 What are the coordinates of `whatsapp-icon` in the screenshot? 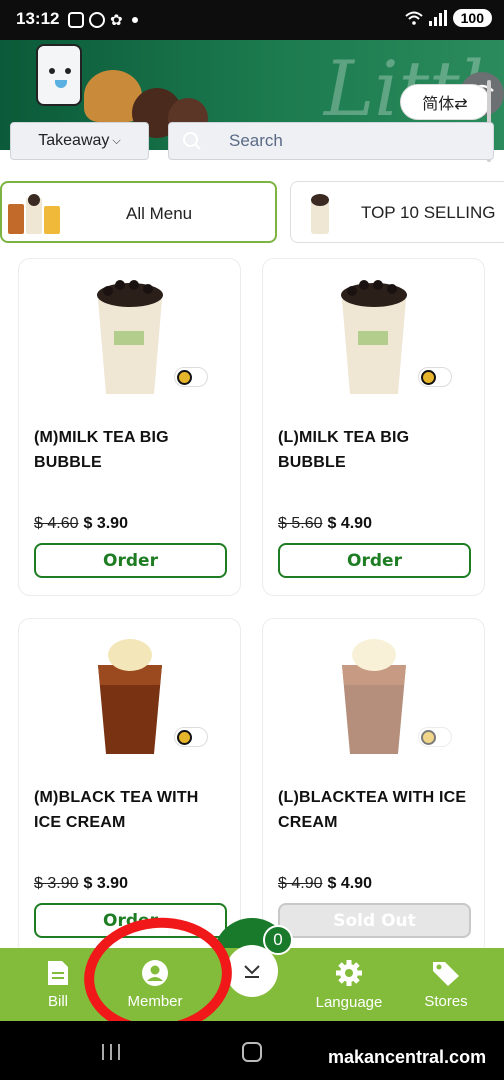 It's located at (97, 20).